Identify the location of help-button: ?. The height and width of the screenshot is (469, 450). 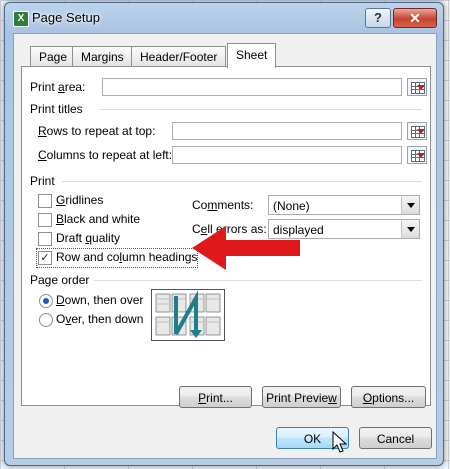
(378, 18).